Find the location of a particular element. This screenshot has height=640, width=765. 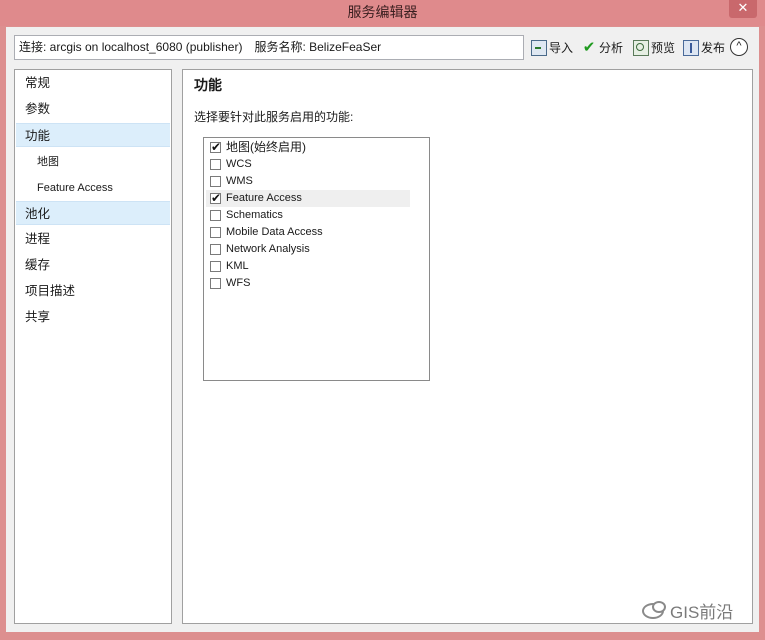

capability-label: WCS is located at coordinates (239, 164).